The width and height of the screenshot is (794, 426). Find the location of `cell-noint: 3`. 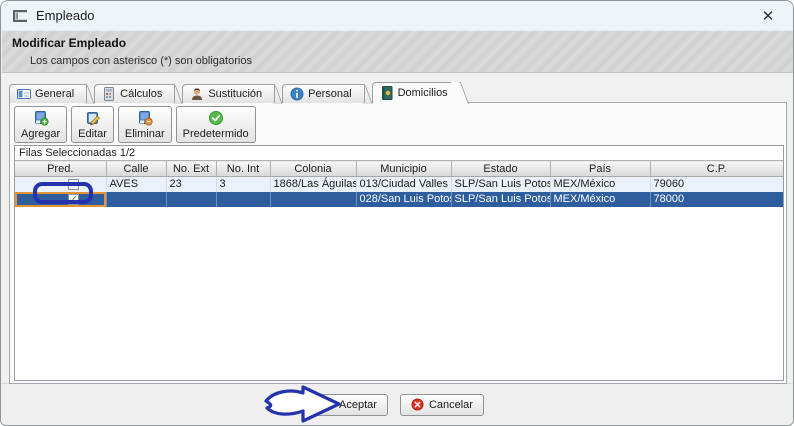

cell-noint: 3 is located at coordinates (243, 184).